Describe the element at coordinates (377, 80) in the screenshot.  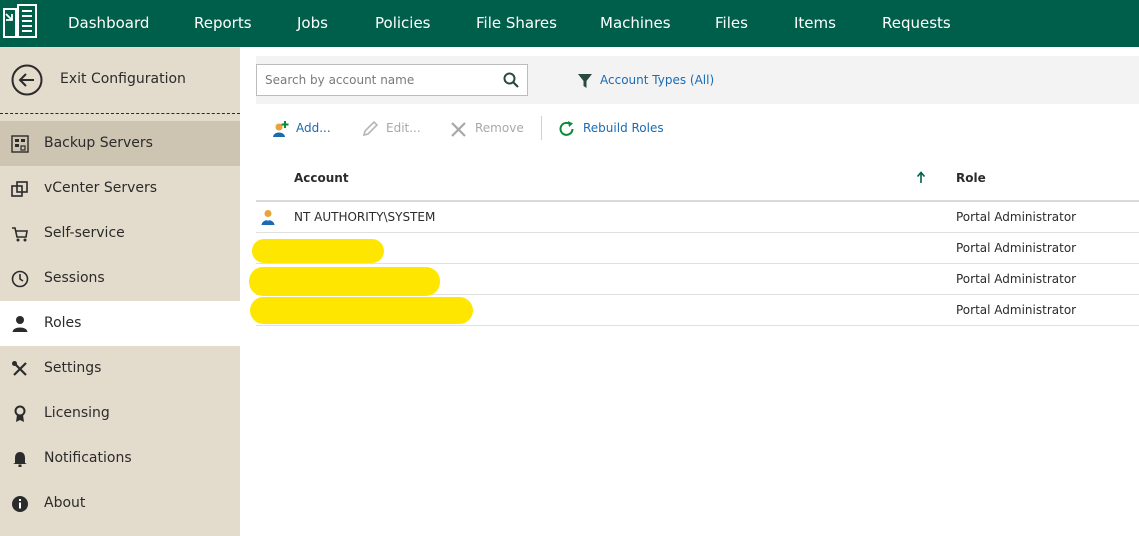
I see `search-input` at that location.